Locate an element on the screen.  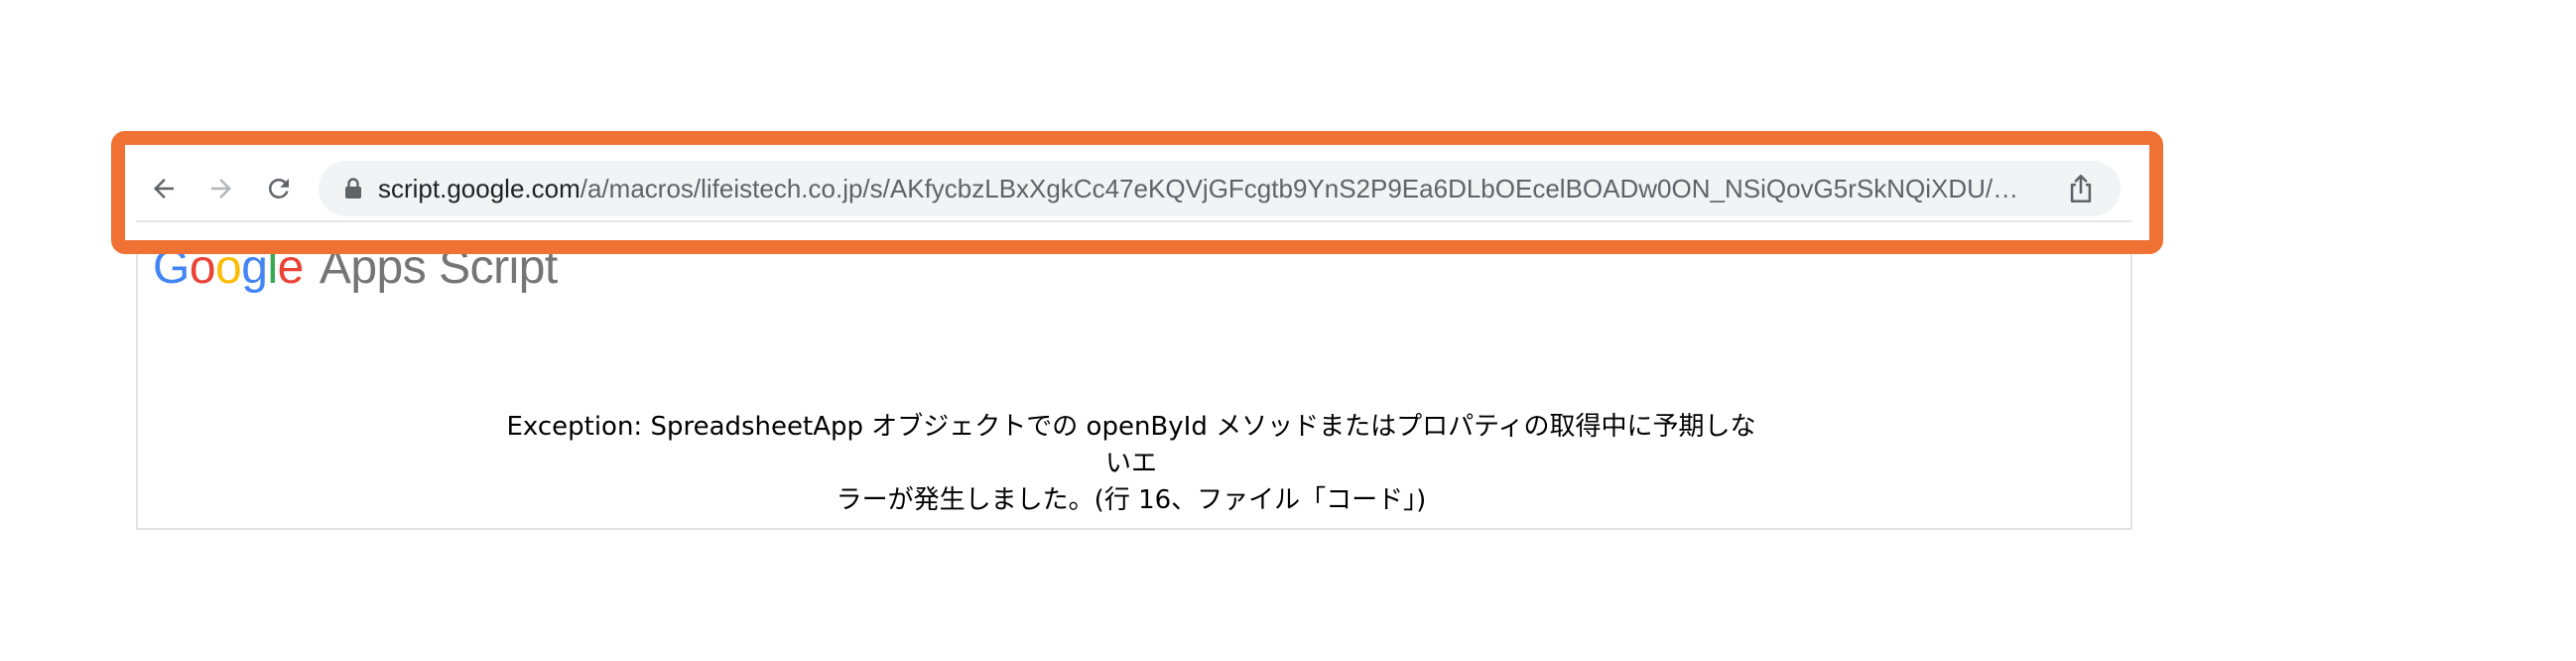
forward-button is located at coordinates (221, 188).